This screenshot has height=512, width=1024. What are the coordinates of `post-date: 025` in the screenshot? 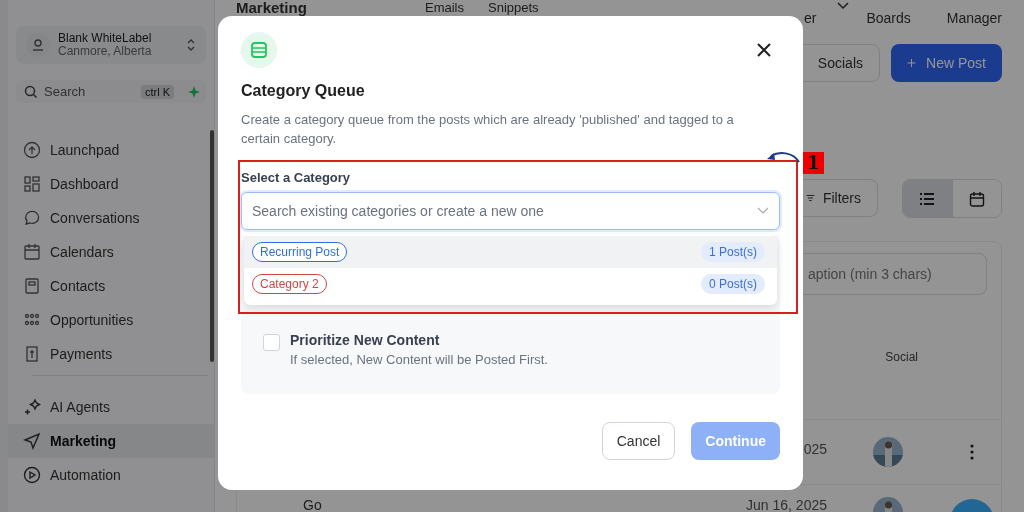 It's located at (815, 449).